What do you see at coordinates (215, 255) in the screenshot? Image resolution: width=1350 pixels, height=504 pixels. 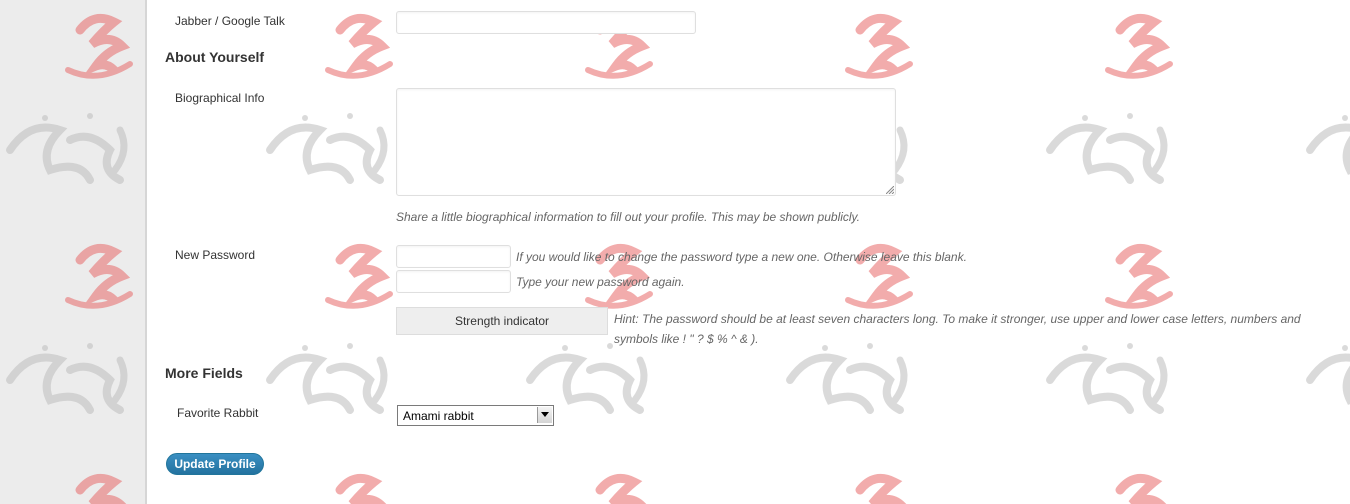 I see `new-password-label: New Password` at bounding box center [215, 255].